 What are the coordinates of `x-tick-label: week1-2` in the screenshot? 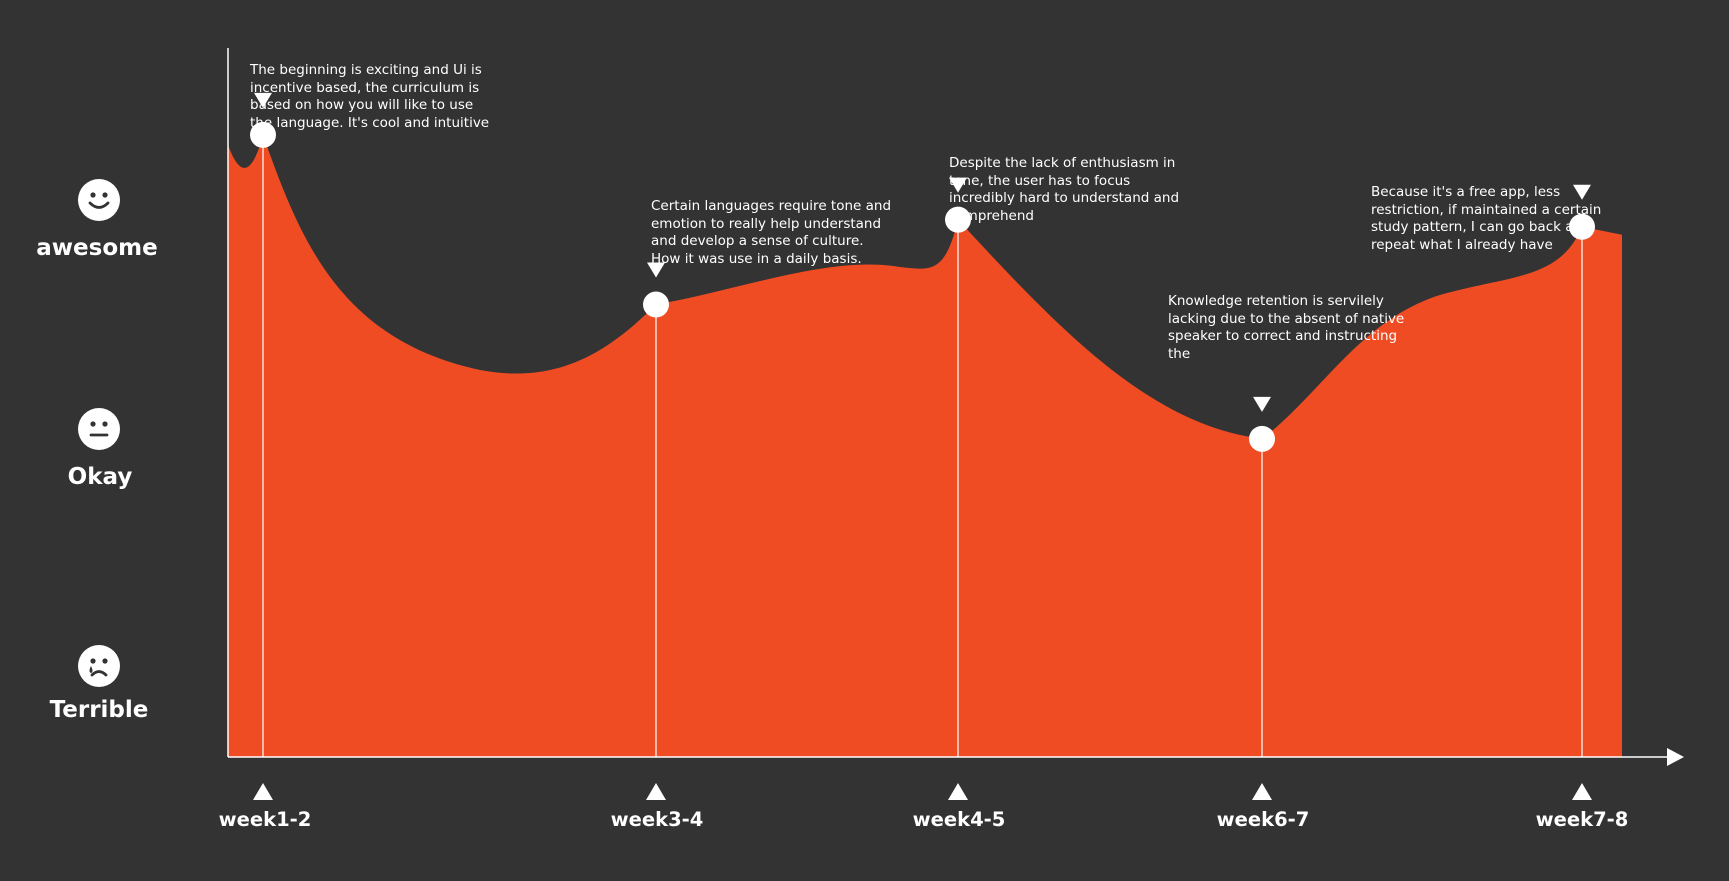 It's located at (265, 819).